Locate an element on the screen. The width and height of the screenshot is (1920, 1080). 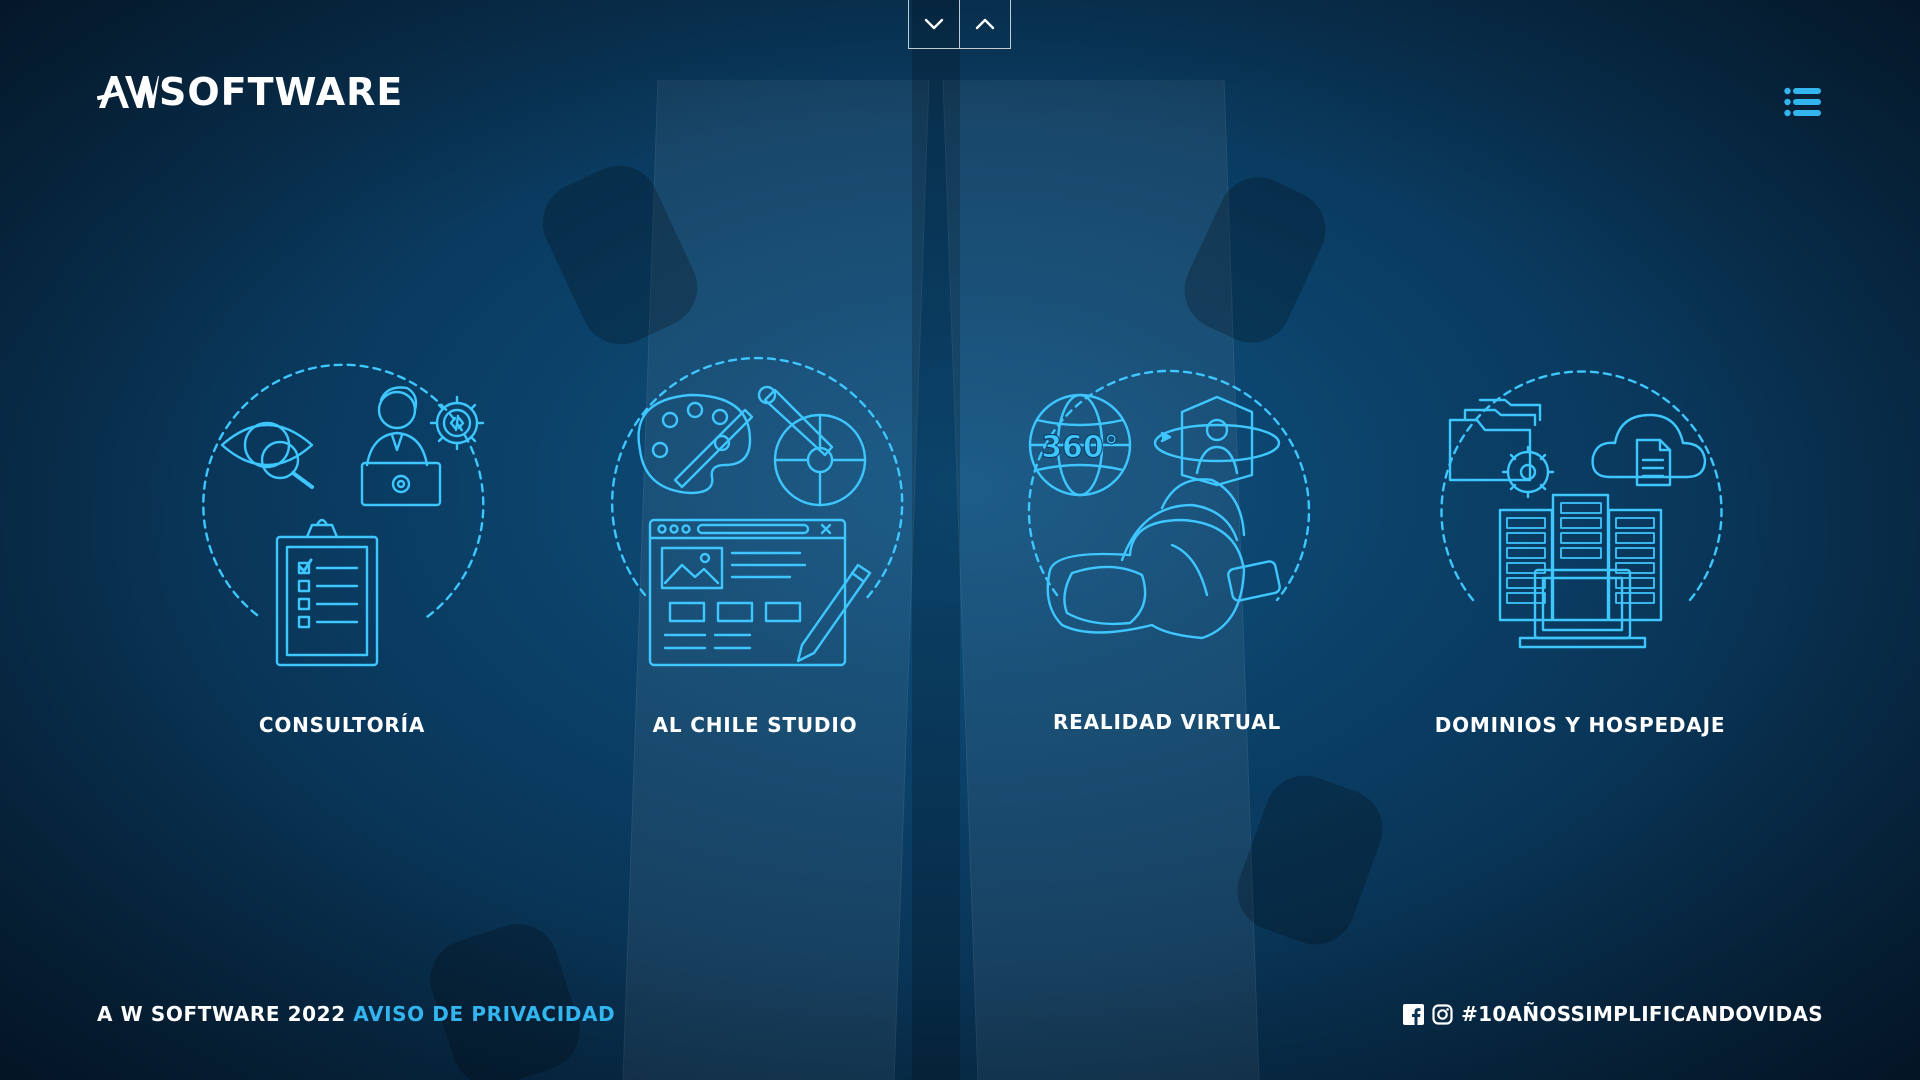
service-al-chile-studio: AL CHILE STUDIO is located at coordinates (755, 555).